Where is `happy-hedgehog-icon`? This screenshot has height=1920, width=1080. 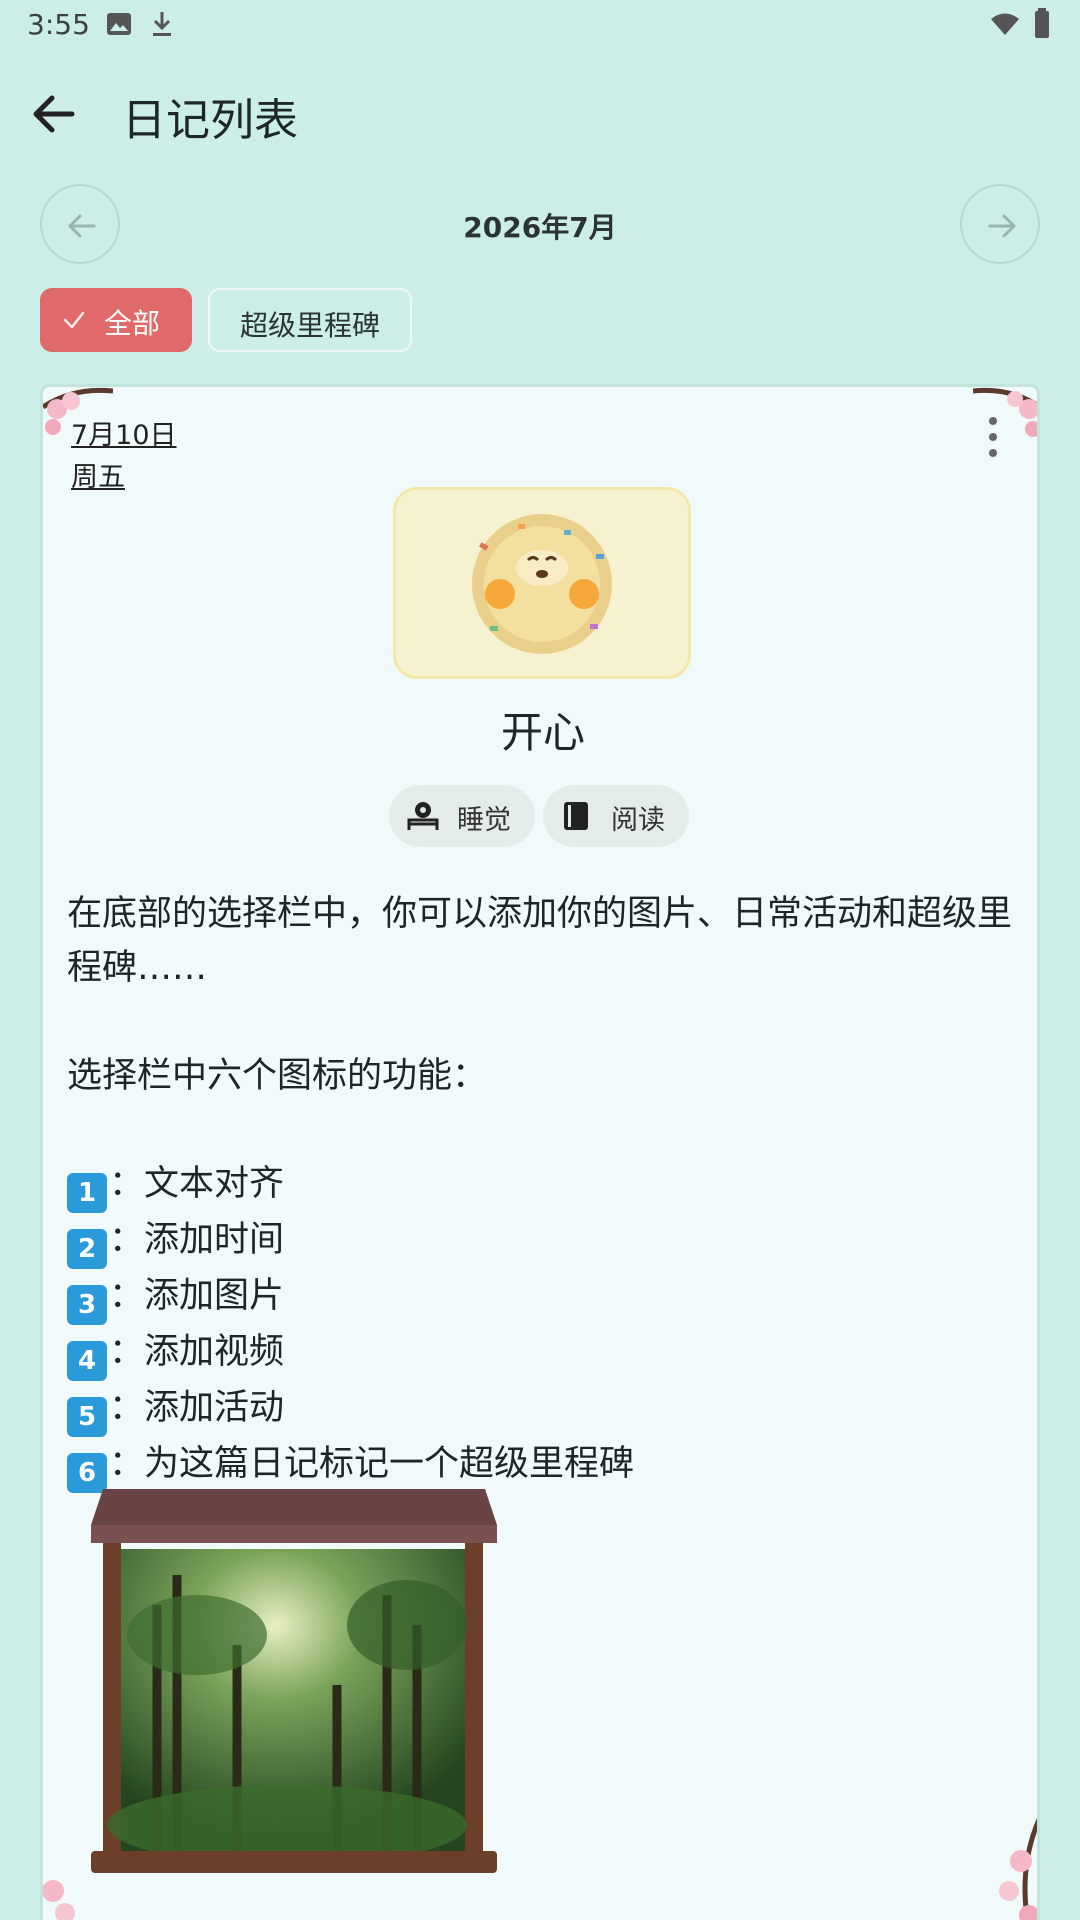
happy-hedgehog-icon is located at coordinates (542, 584).